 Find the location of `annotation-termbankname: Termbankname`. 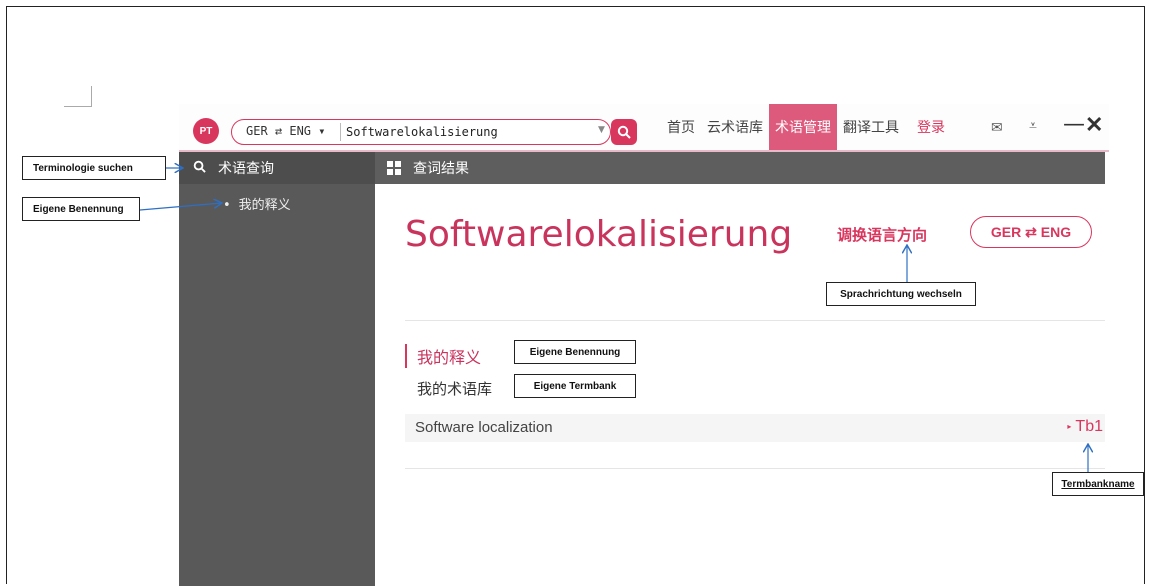

annotation-termbankname: Termbankname is located at coordinates (1098, 484).